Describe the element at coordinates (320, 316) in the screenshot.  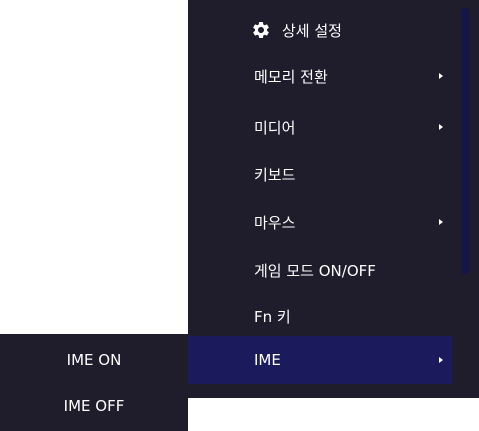
I see `menu-item-fn-key: Fn 키` at that location.